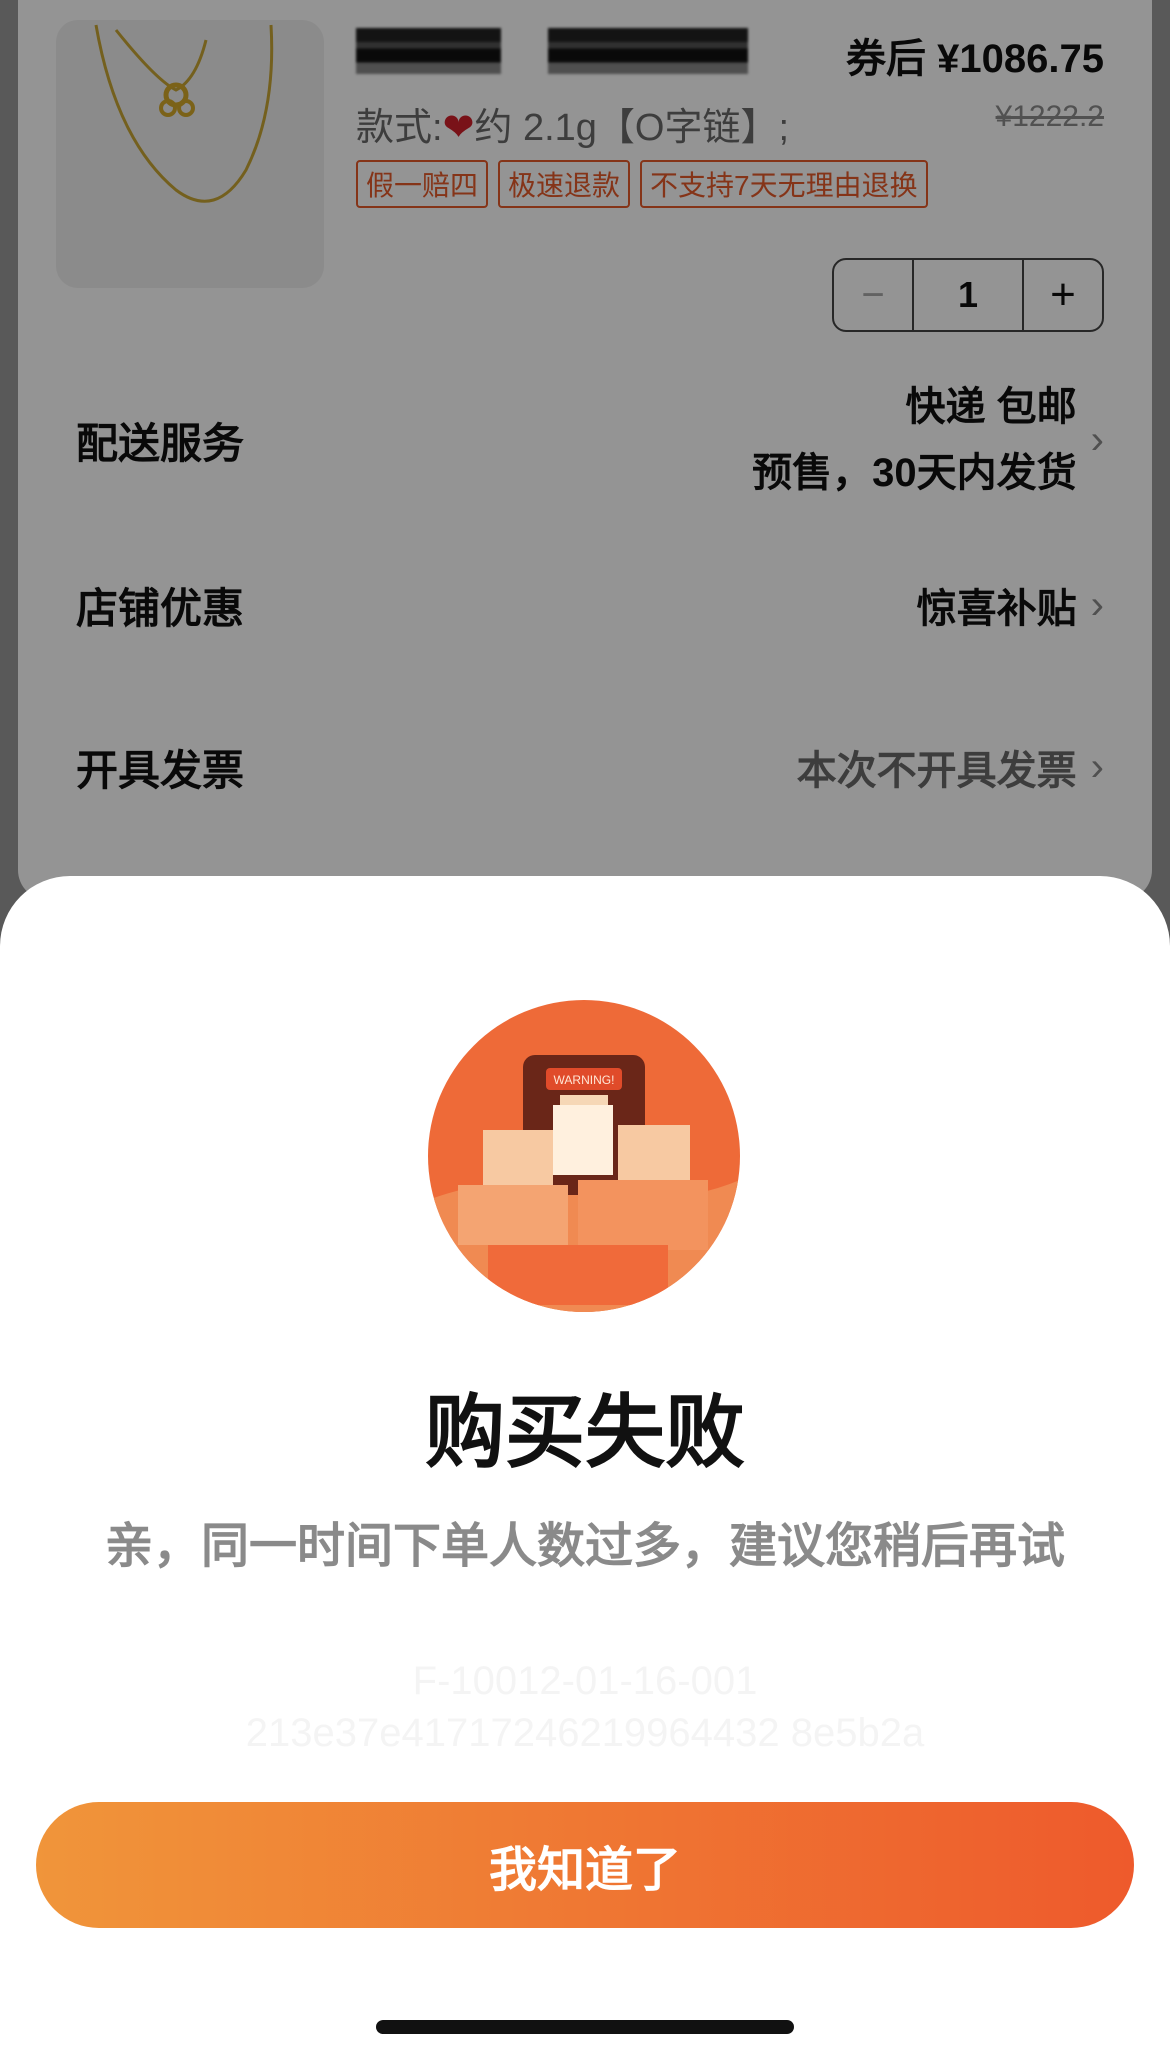 The height and width of the screenshot is (2058, 1170). Describe the element at coordinates (585, 1865) in the screenshot. I see `confirm-button: 我知道了` at that location.